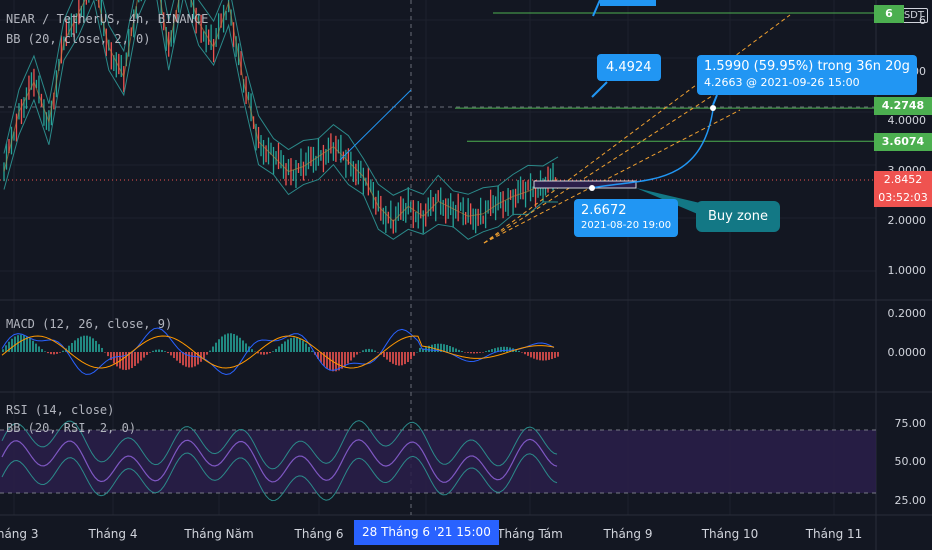 This screenshot has height=550, width=932. Describe the element at coordinates (78, 39) in the screenshot. I see `bb-legend: BB (20, close, 2, 0)` at that location.